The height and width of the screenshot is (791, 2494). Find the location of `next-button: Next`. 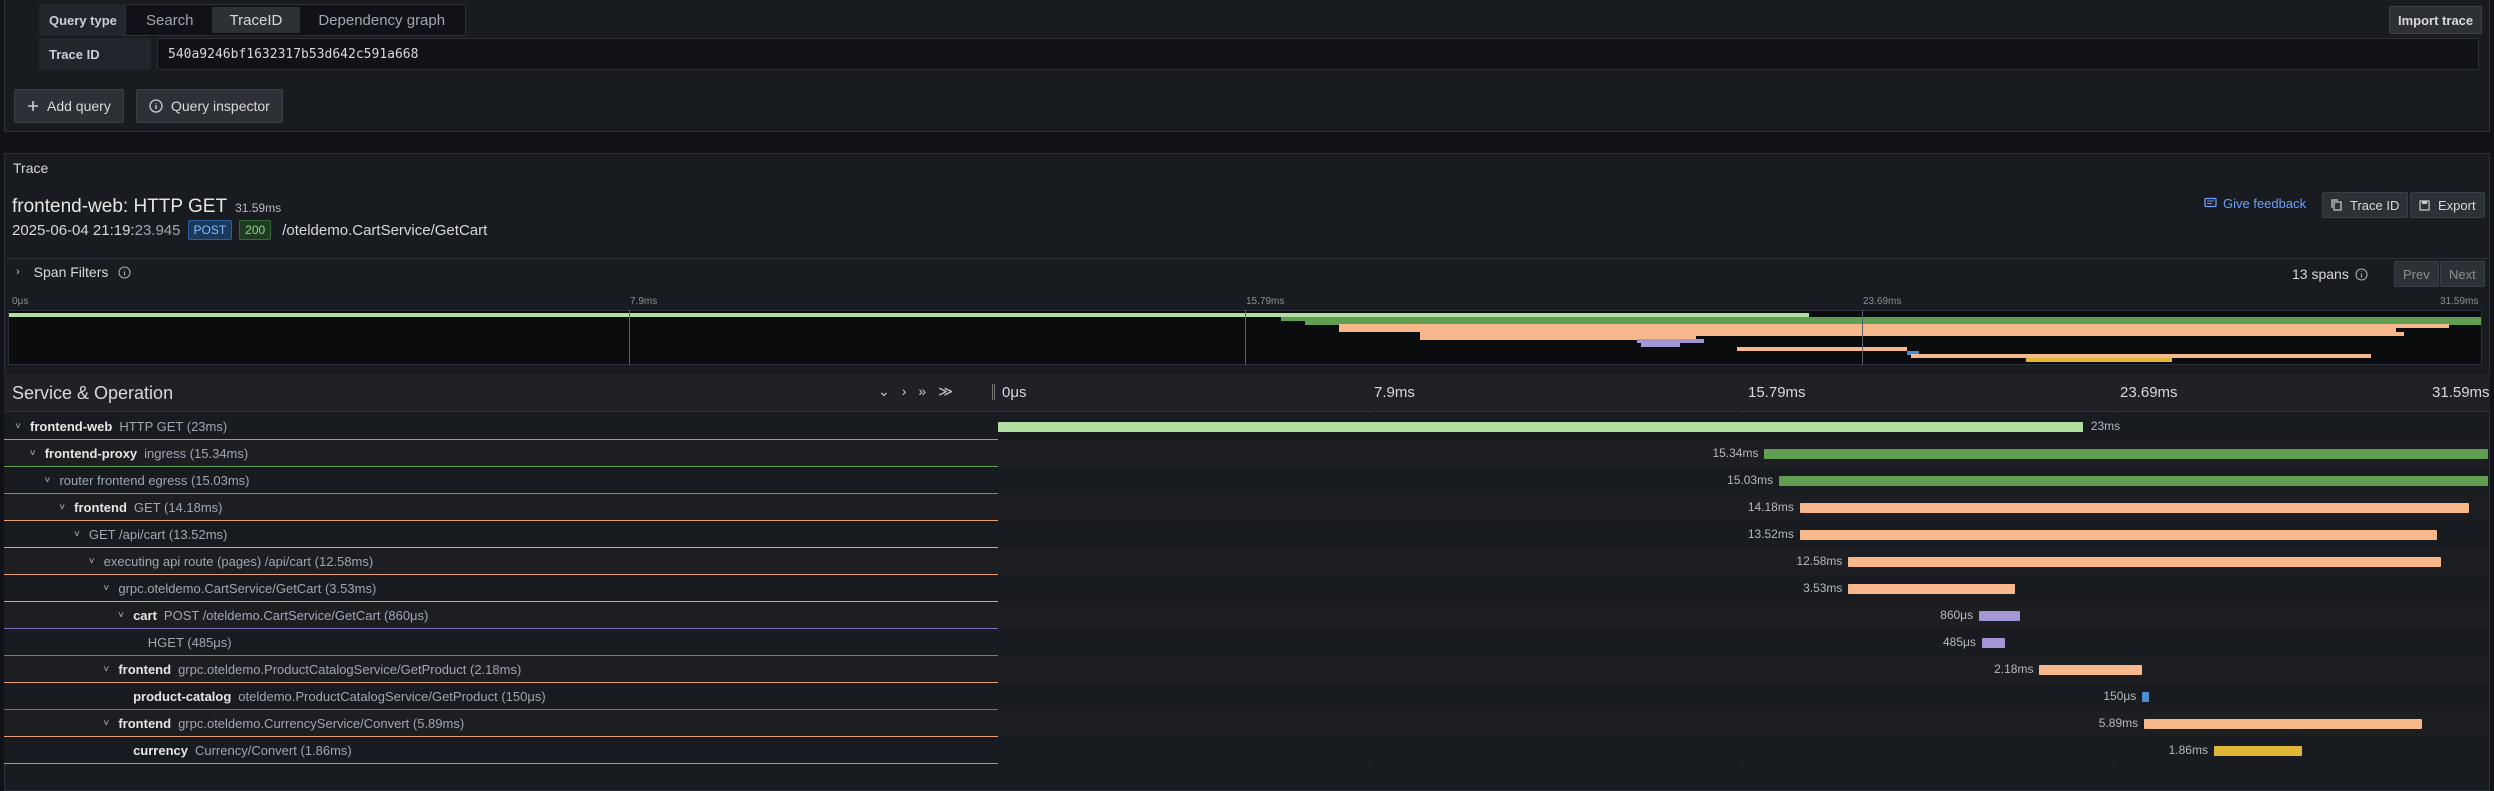

next-button: Next is located at coordinates (2462, 274).